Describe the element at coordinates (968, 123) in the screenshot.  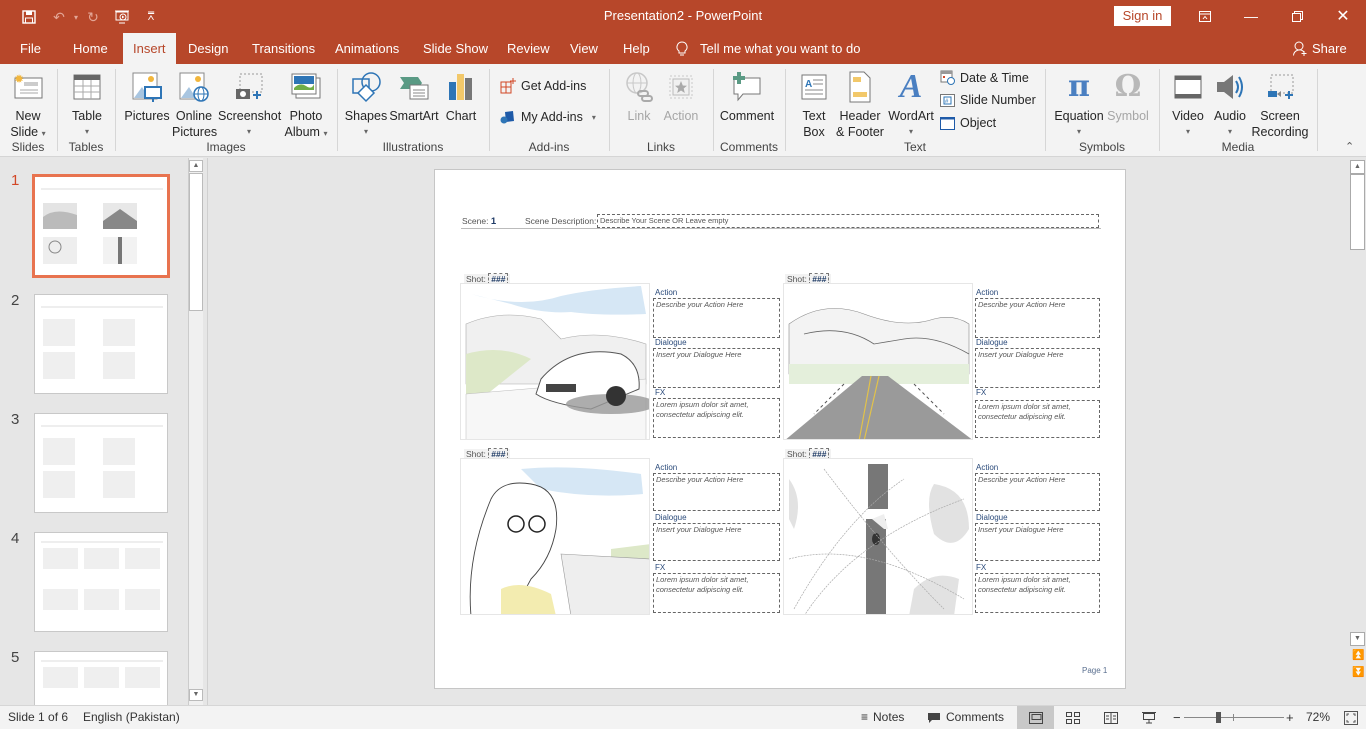
I see `object-button: Object` at that location.